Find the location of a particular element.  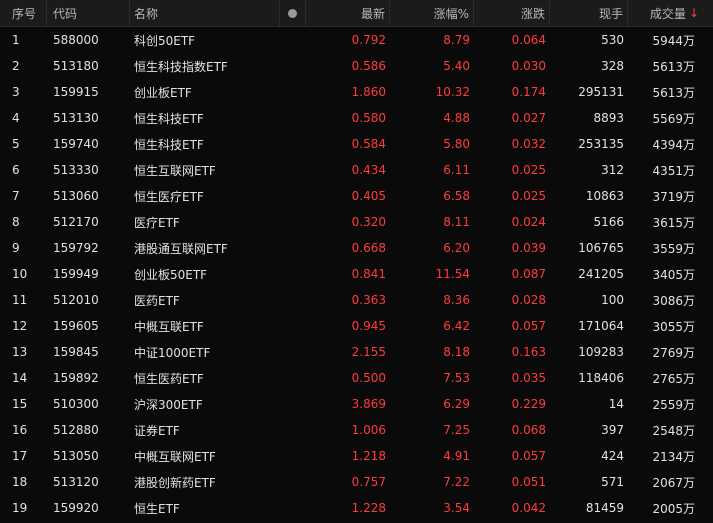

row-pct: 7.22 is located at coordinates (456, 482).